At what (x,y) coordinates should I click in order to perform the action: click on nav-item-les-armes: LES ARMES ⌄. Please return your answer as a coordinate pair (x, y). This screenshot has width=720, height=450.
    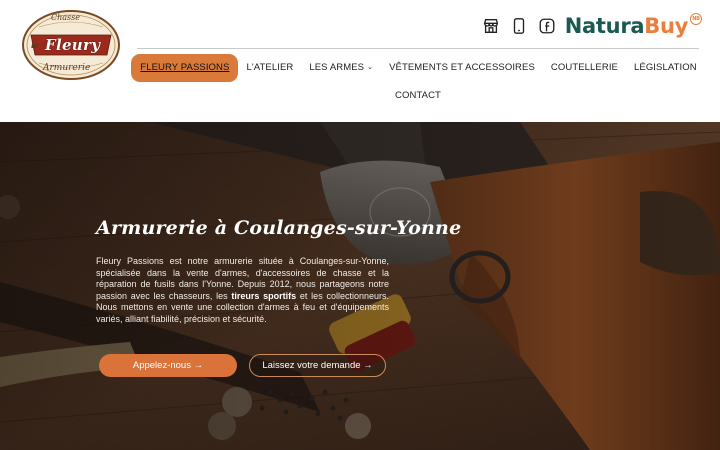
    Looking at the image, I should click on (341, 68).